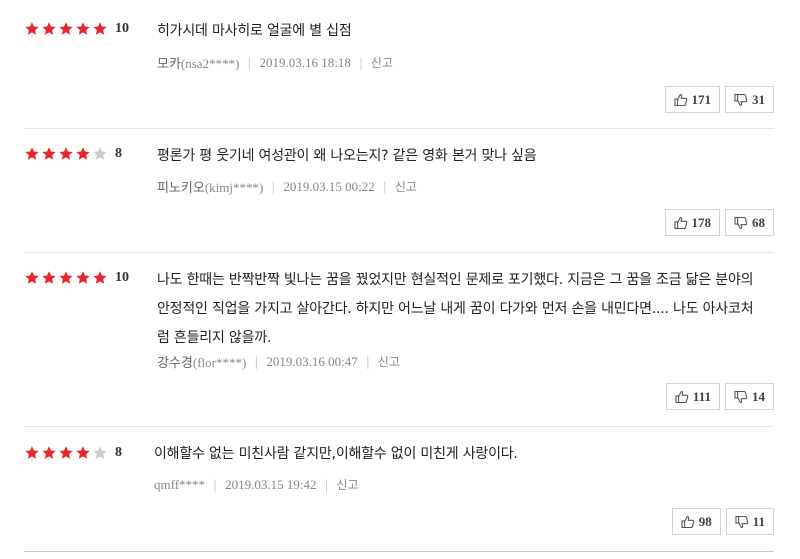  What do you see at coordinates (181, 188) in the screenshot?
I see `reviewer-nickname: 피노키오` at bounding box center [181, 188].